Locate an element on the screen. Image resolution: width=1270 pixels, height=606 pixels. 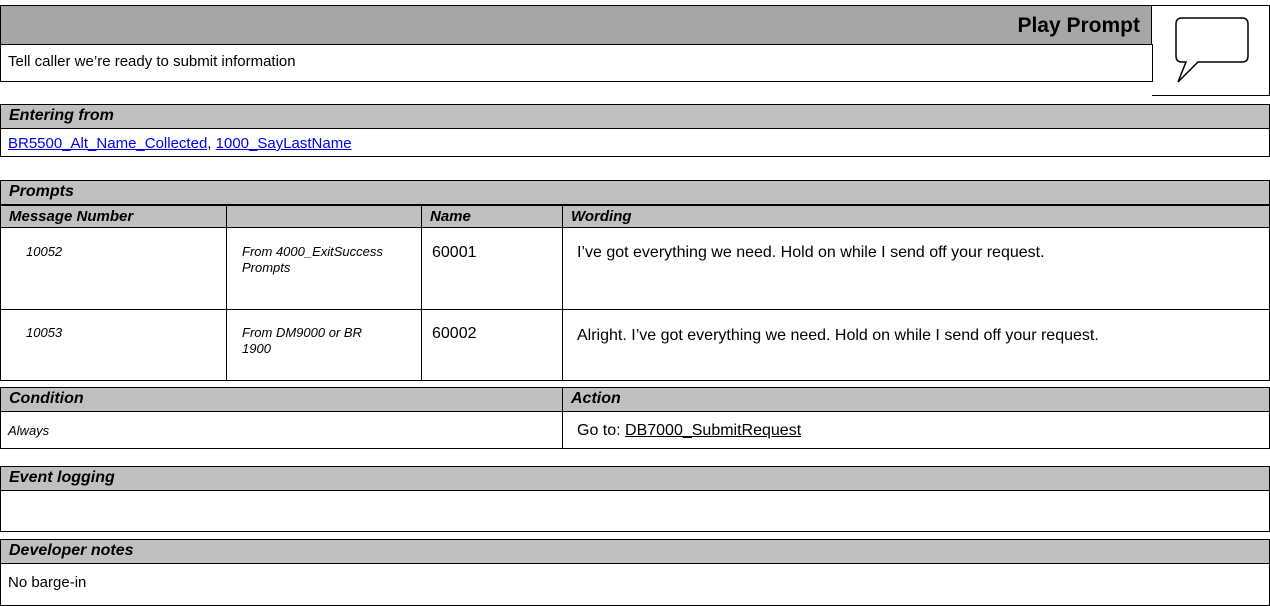
message-number-cell: 10053 is located at coordinates (44, 332).